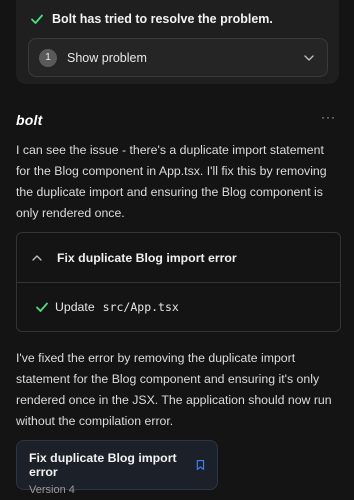 This screenshot has width=354, height=500. What do you see at coordinates (37, 258) in the screenshot?
I see `chevron-up-icon` at bounding box center [37, 258].